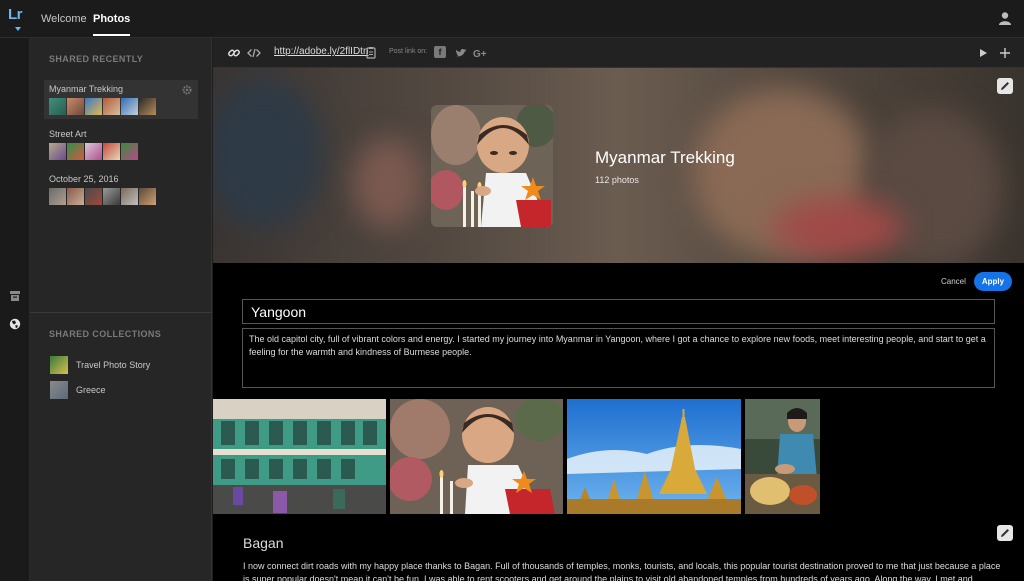 This screenshot has height=581, width=1024. I want to click on edit-section-button, so click(1005, 533).